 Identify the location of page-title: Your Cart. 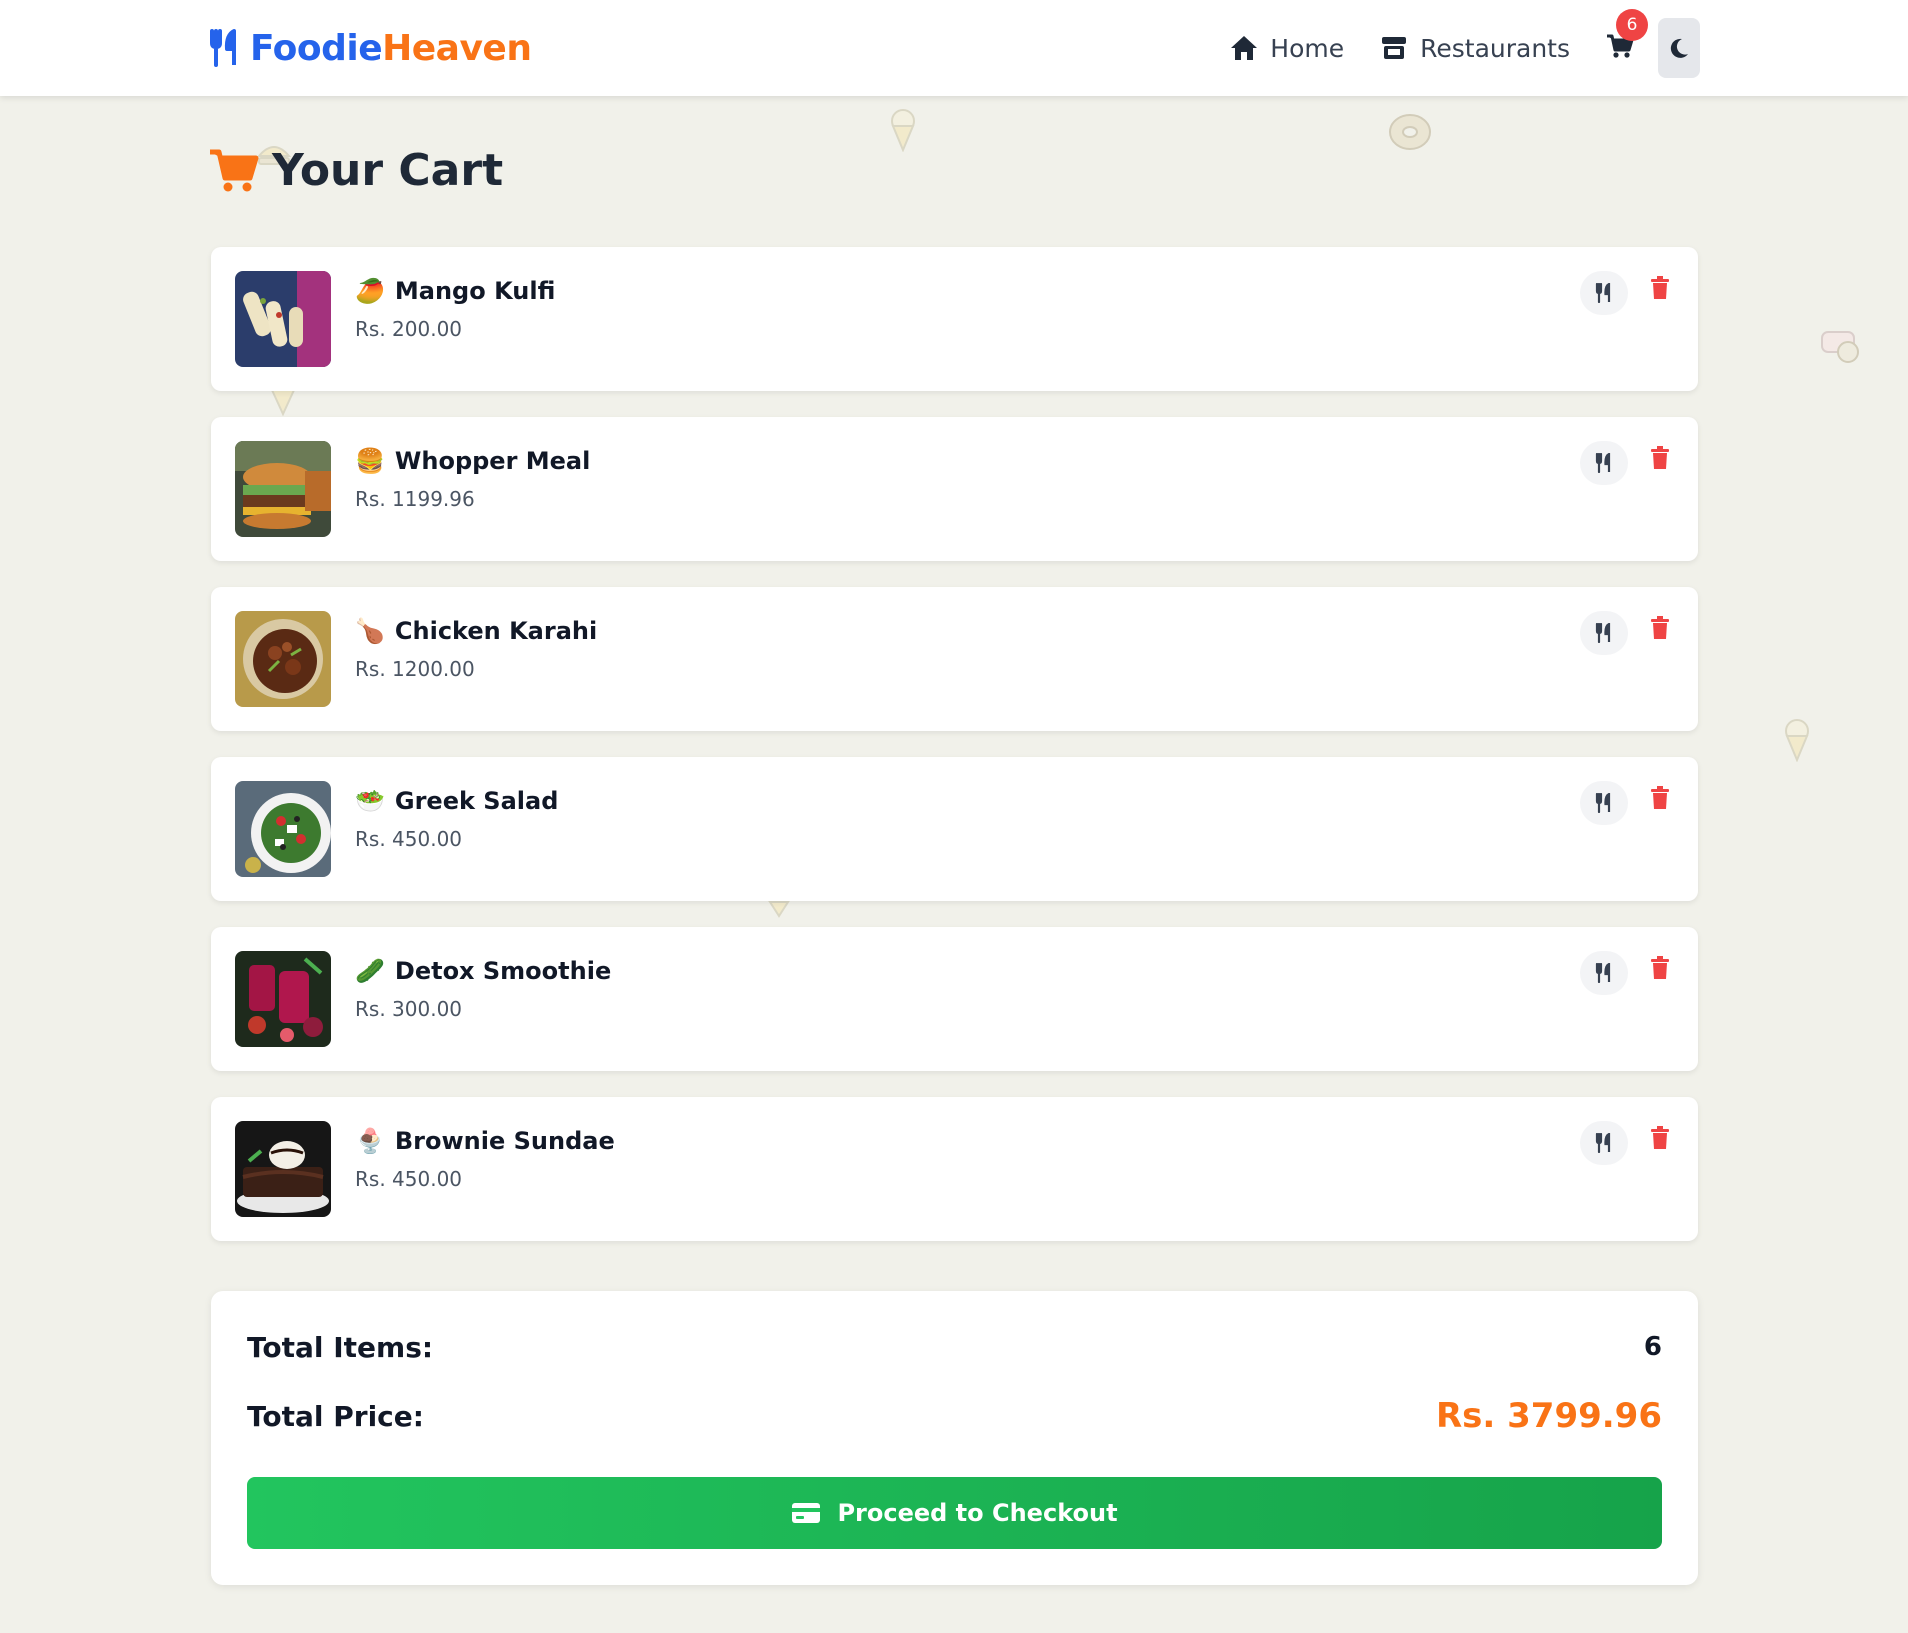
(355, 170).